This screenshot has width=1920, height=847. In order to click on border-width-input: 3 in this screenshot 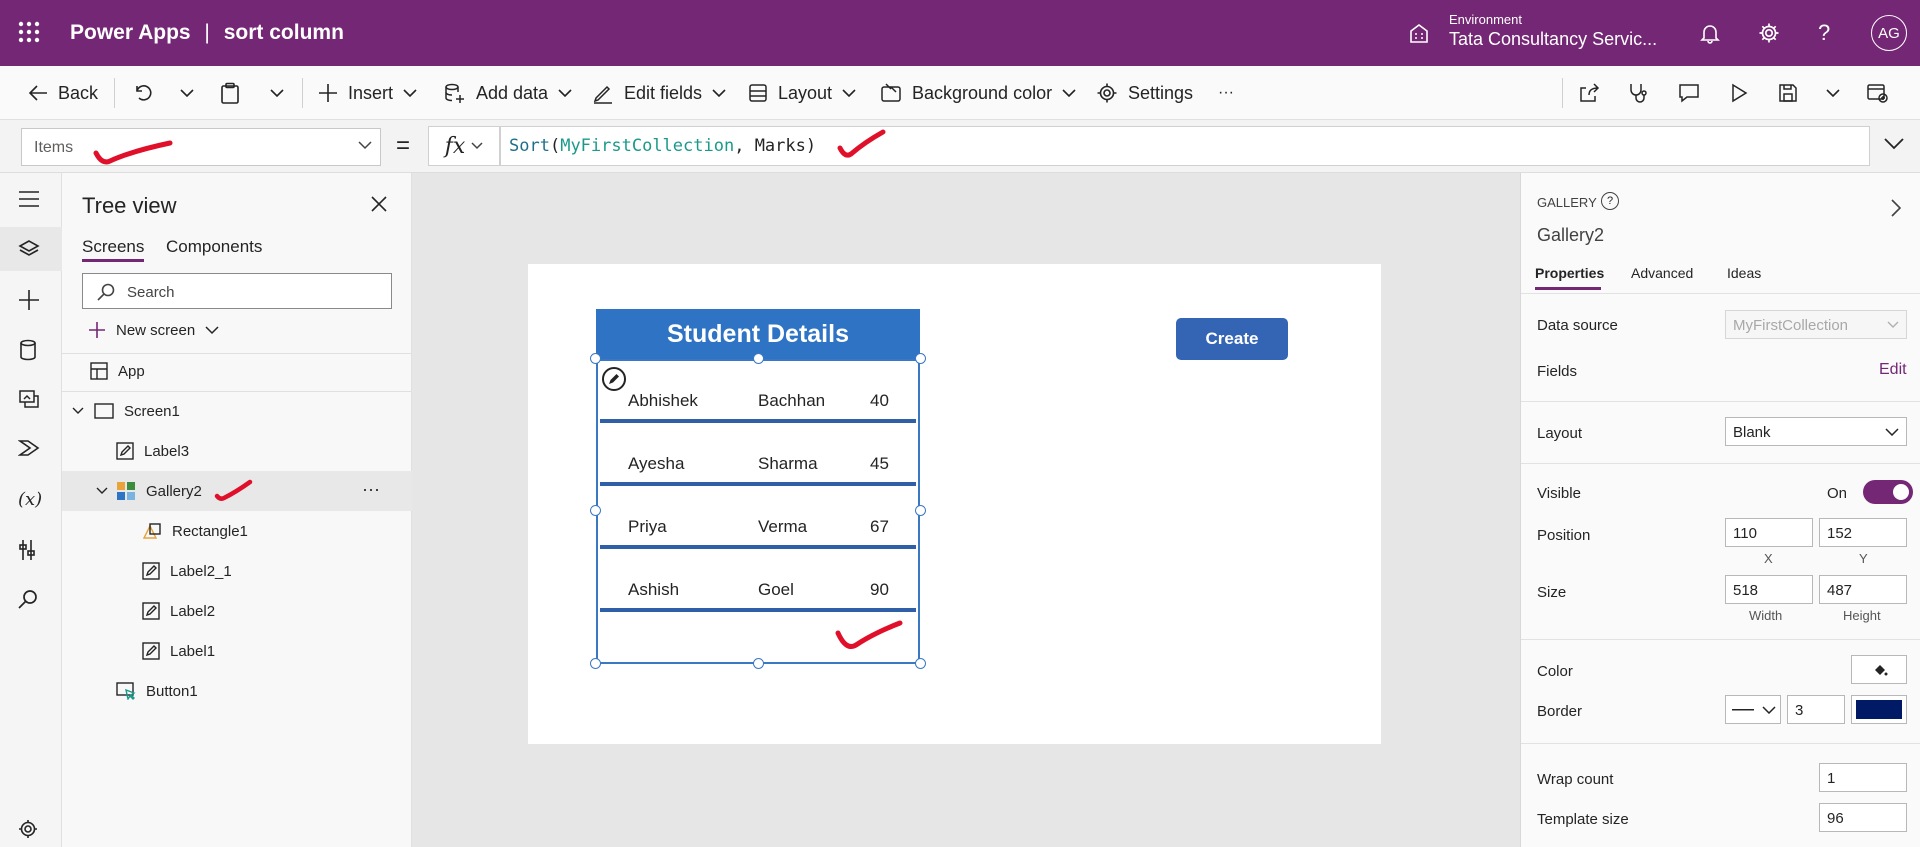, I will do `click(1816, 709)`.